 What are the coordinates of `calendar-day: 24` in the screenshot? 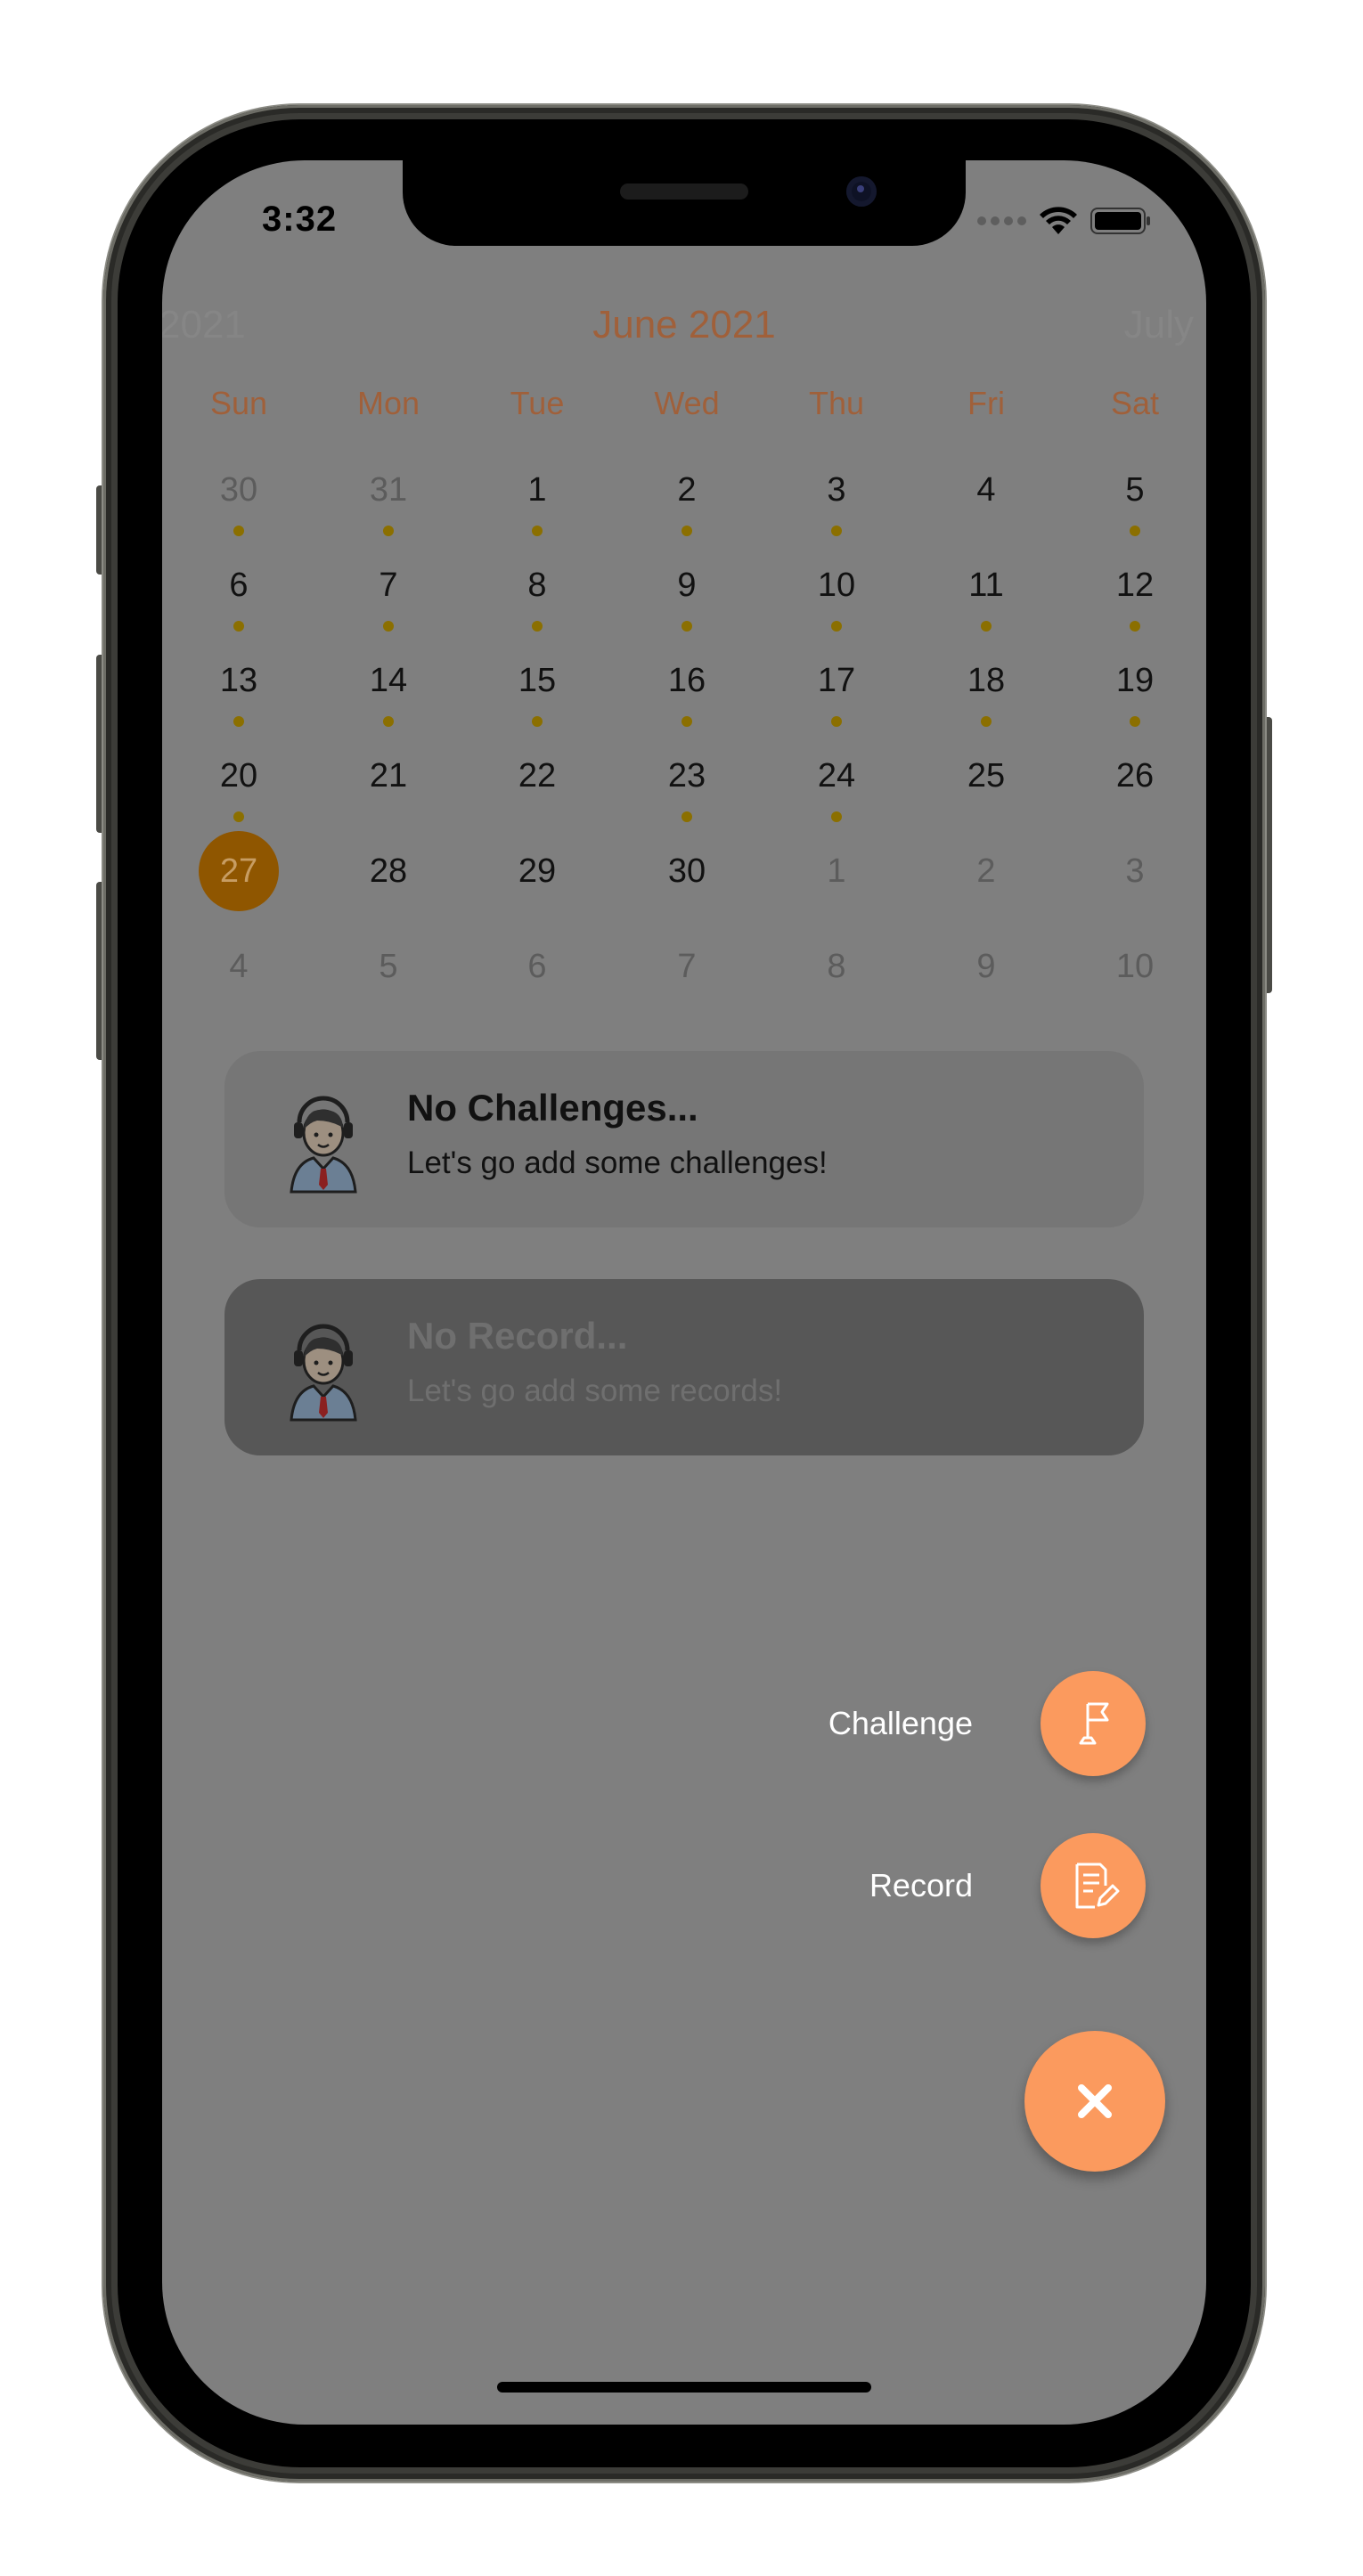 It's located at (837, 799).